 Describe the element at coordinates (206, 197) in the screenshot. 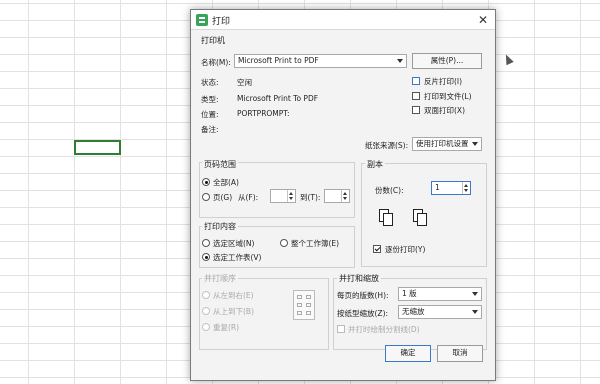

I see `pages-radio` at that location.